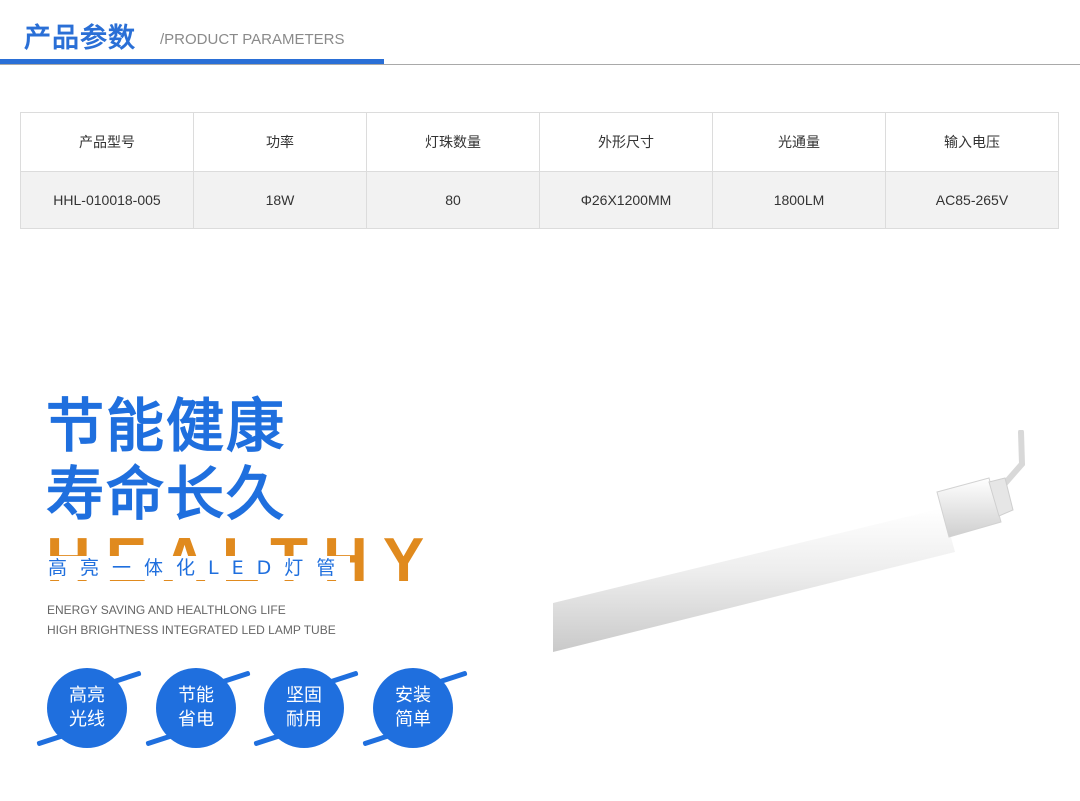 This screenshot has height=801, width=1080. What do you see at coordinates (198, 568) in the screenshot?
I see `product-subtitle-cn: 高亮一体化LED灯管` at bounding box center [198, 568].